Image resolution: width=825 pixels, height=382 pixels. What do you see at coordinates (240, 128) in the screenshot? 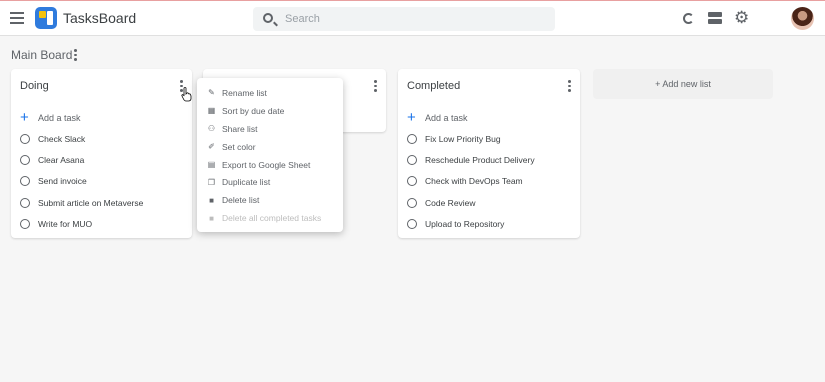
I see `menu-item-label: Share list` at bounding box center [240, 128].